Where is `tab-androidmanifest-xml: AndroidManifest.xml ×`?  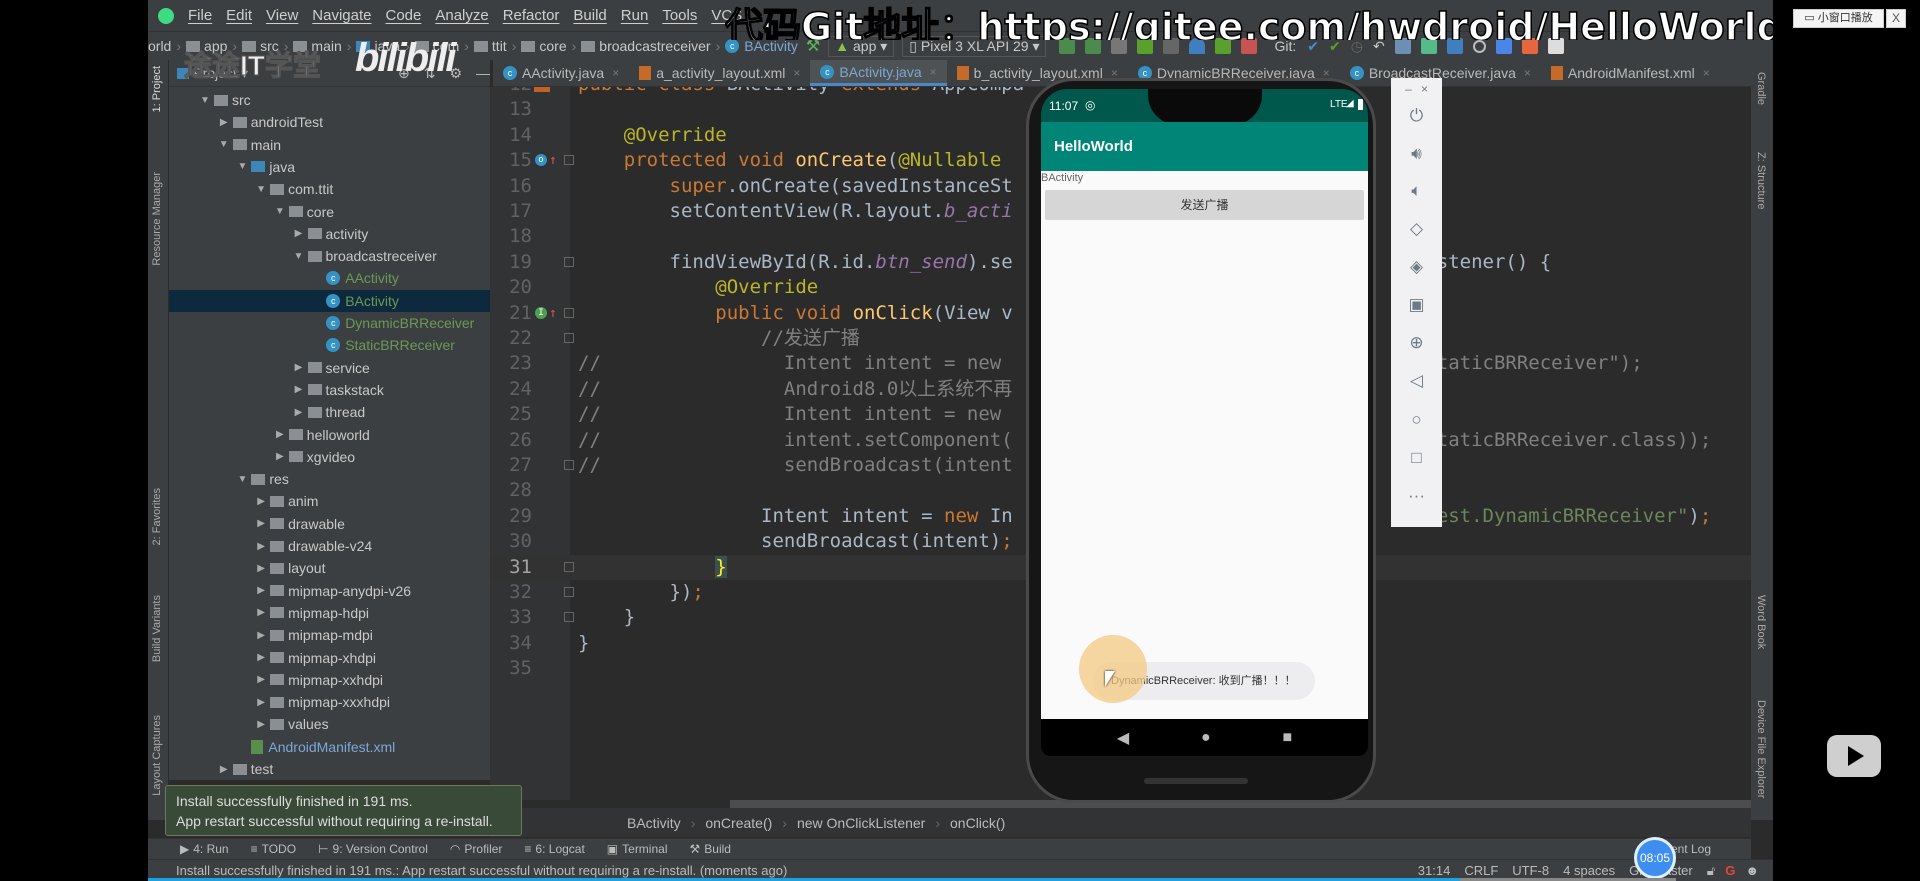
tab-androidmanifest-xml: AndroidManifest.xml × is located at coordinates (1630, 73).